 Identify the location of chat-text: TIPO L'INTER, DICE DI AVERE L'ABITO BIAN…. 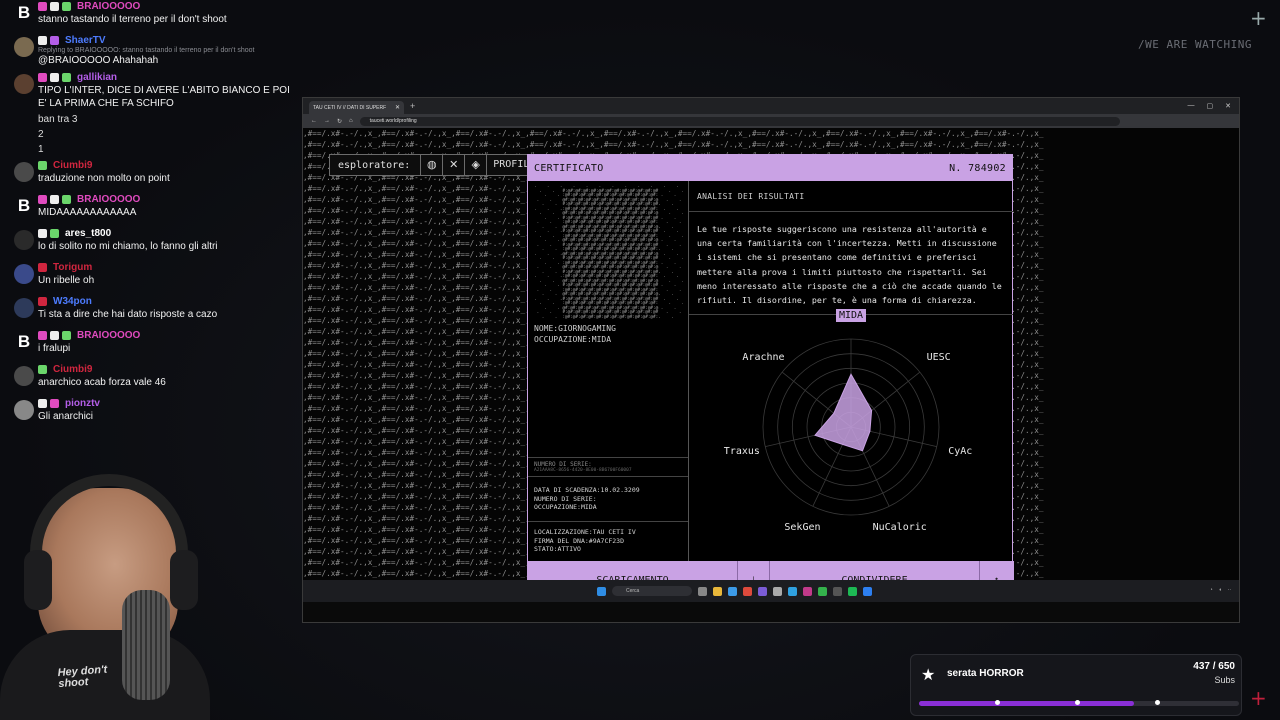
(164, 97).